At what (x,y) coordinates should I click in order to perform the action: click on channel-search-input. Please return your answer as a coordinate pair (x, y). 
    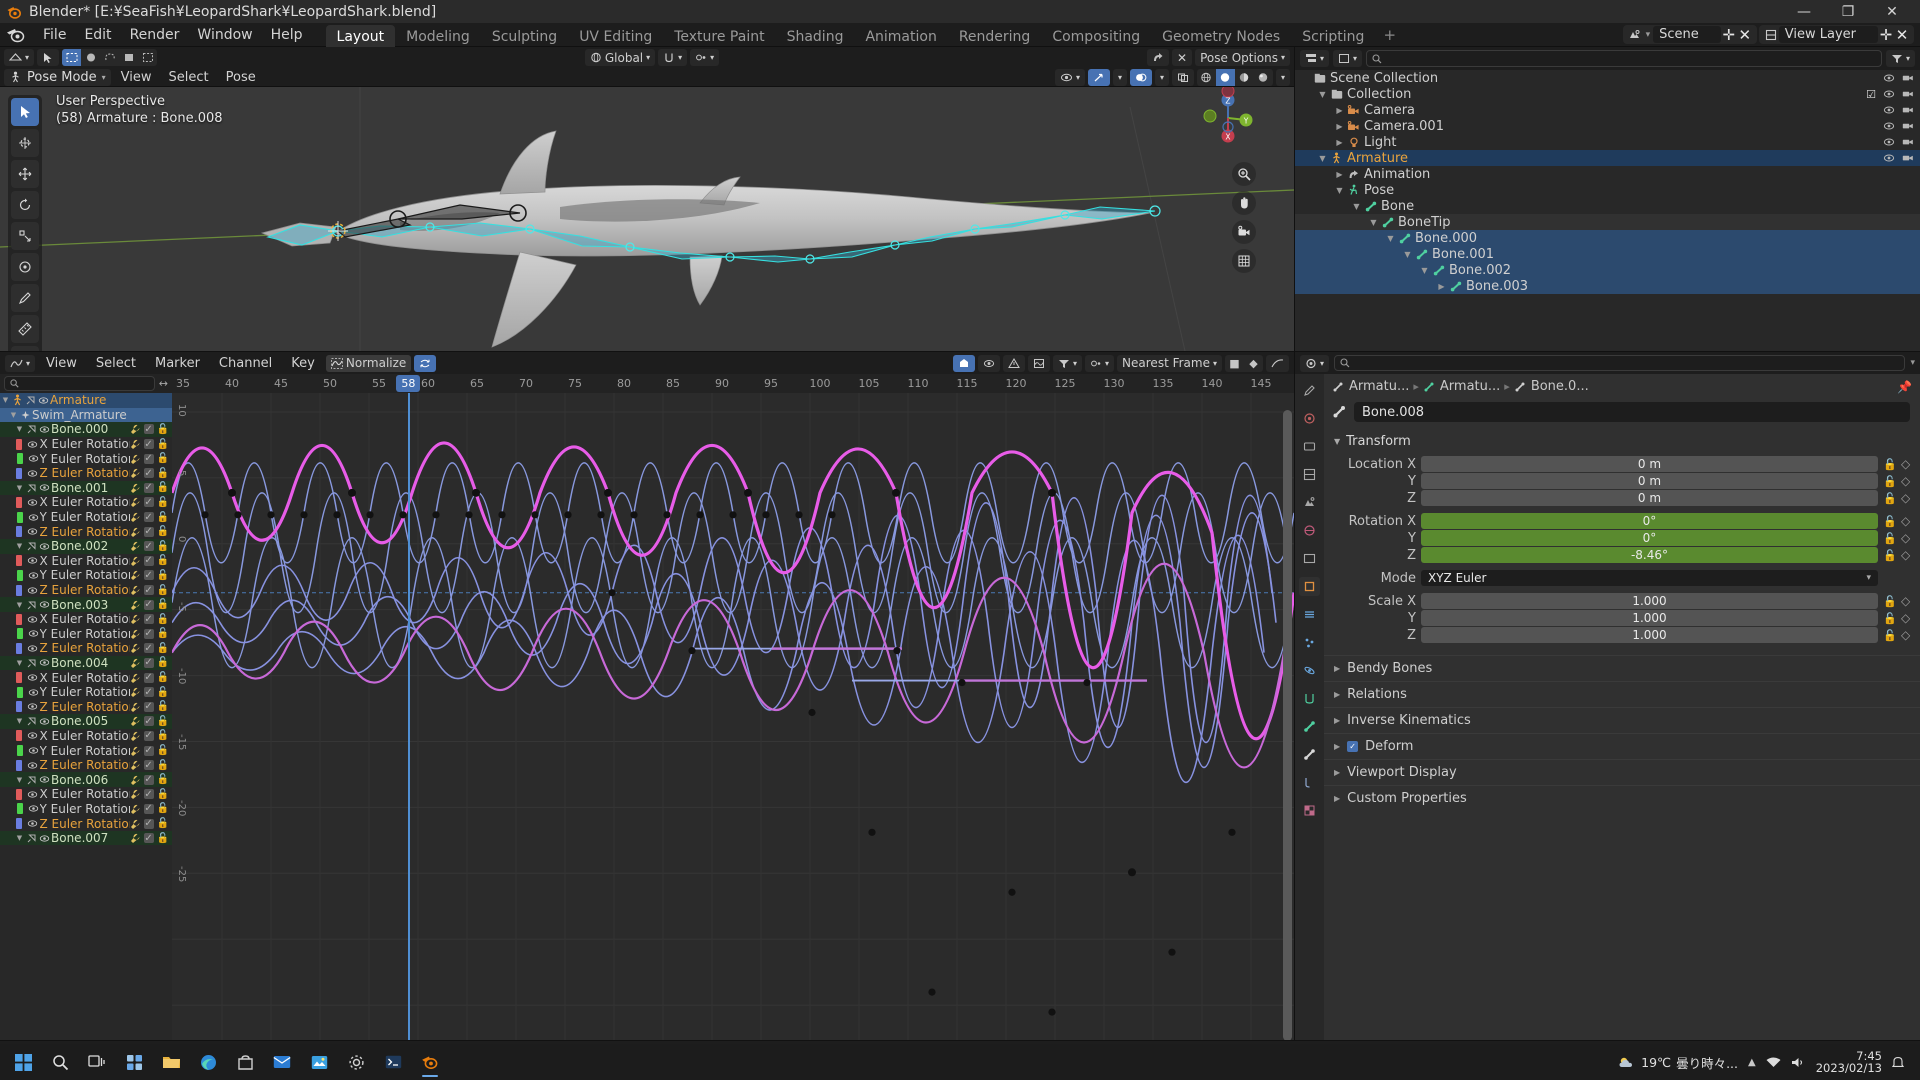
    Looking at the image, I should click on (79, 383).